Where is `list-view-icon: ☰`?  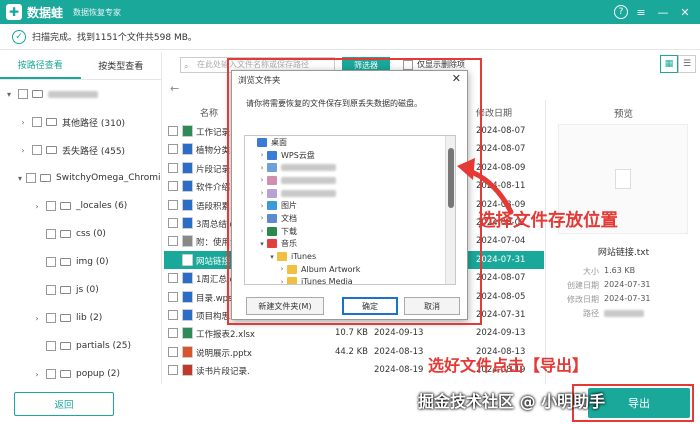
list-view-icon: ☰ is located at coordinates (687, 64).